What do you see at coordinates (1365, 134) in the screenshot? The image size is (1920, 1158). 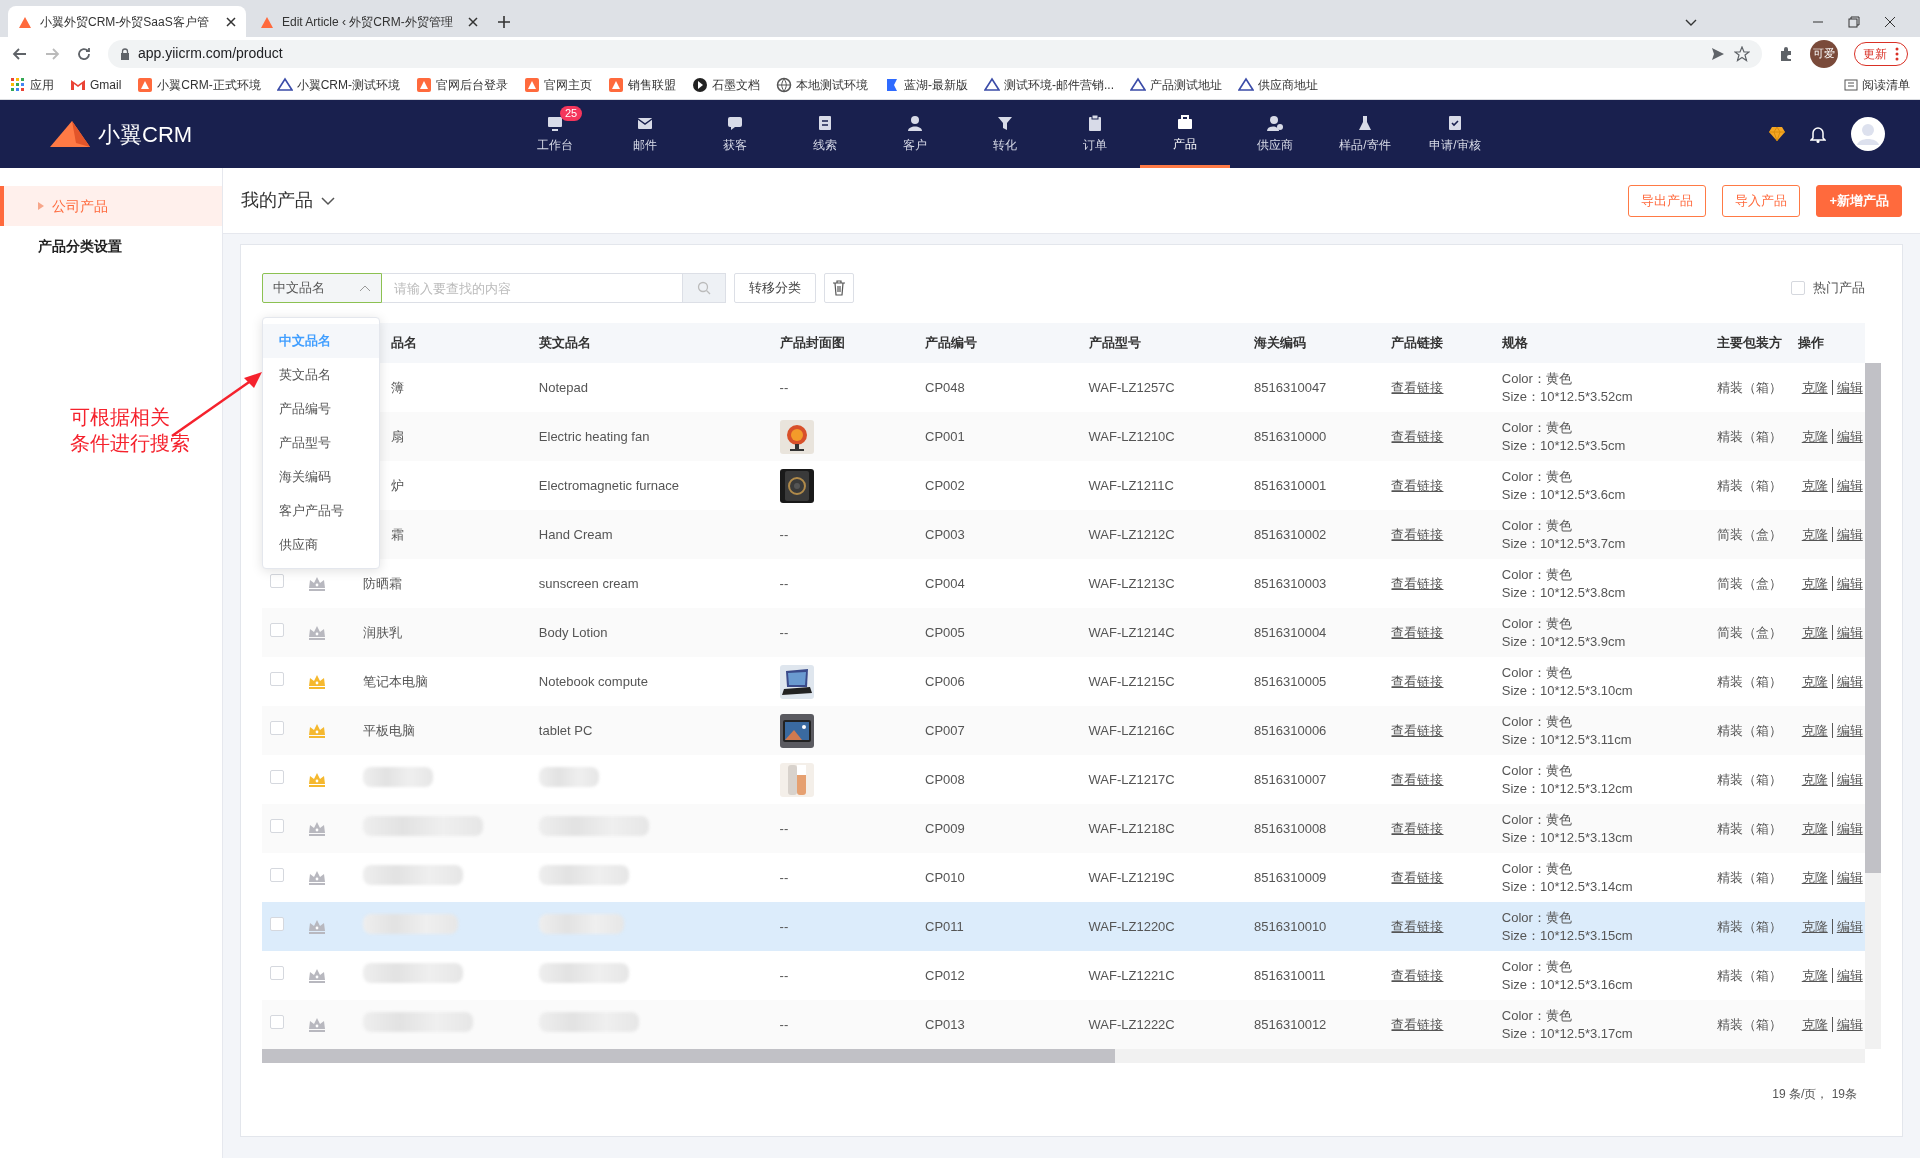 I see `nav-tab: 样品/寄件` at bounding box center [1365, 134].